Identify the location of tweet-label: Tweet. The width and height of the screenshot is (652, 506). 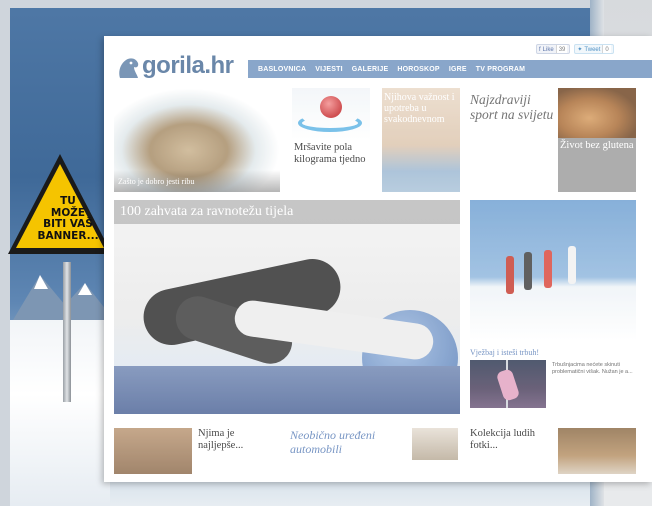
(592, 50).